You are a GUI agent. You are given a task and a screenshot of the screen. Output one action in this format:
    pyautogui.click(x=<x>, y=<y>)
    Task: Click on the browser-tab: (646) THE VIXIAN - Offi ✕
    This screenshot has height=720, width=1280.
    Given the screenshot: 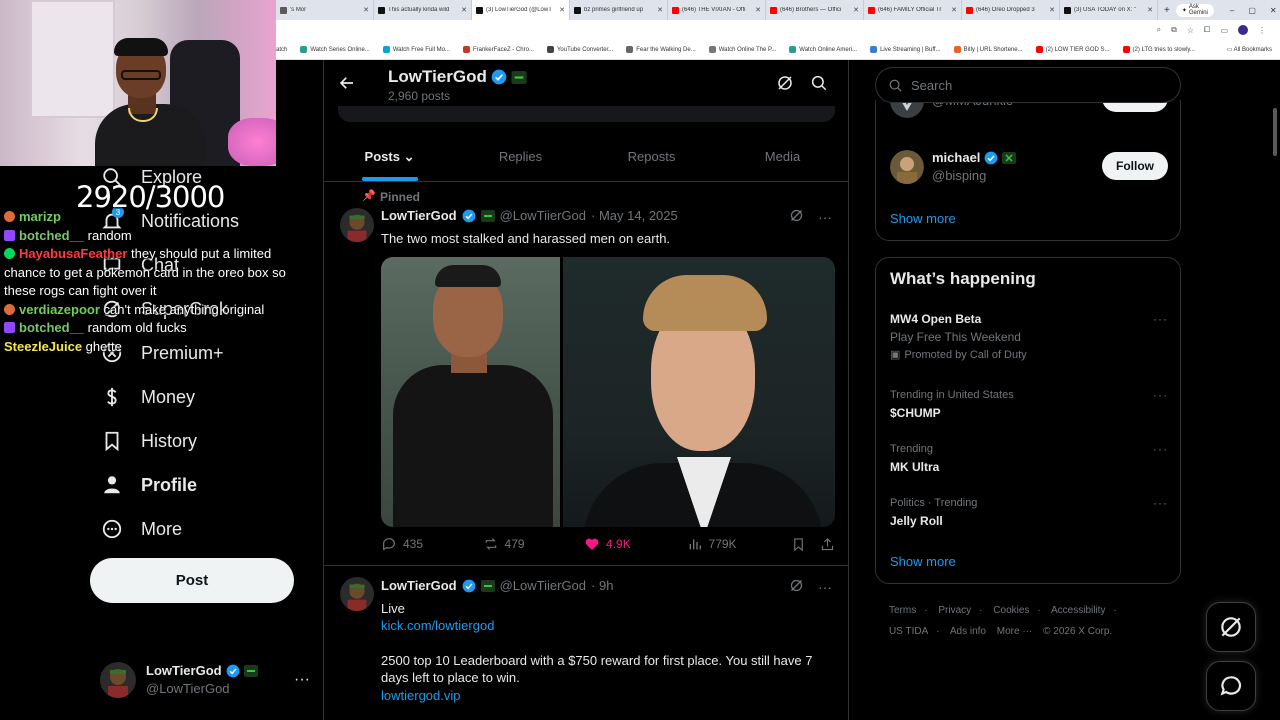 What is the action you would take?
    pyautogui.click(x=717, y=10)
    